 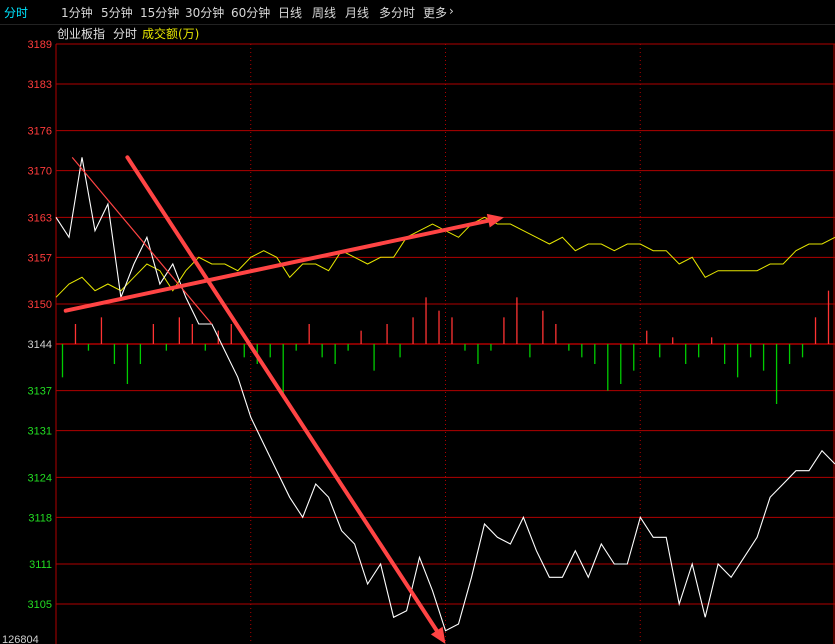 What do you see at coordinates (417, 34) in the screenshot?
I see `chart-header: 创业板指 分时 成交额(万)` at bounding box center [417, 34].